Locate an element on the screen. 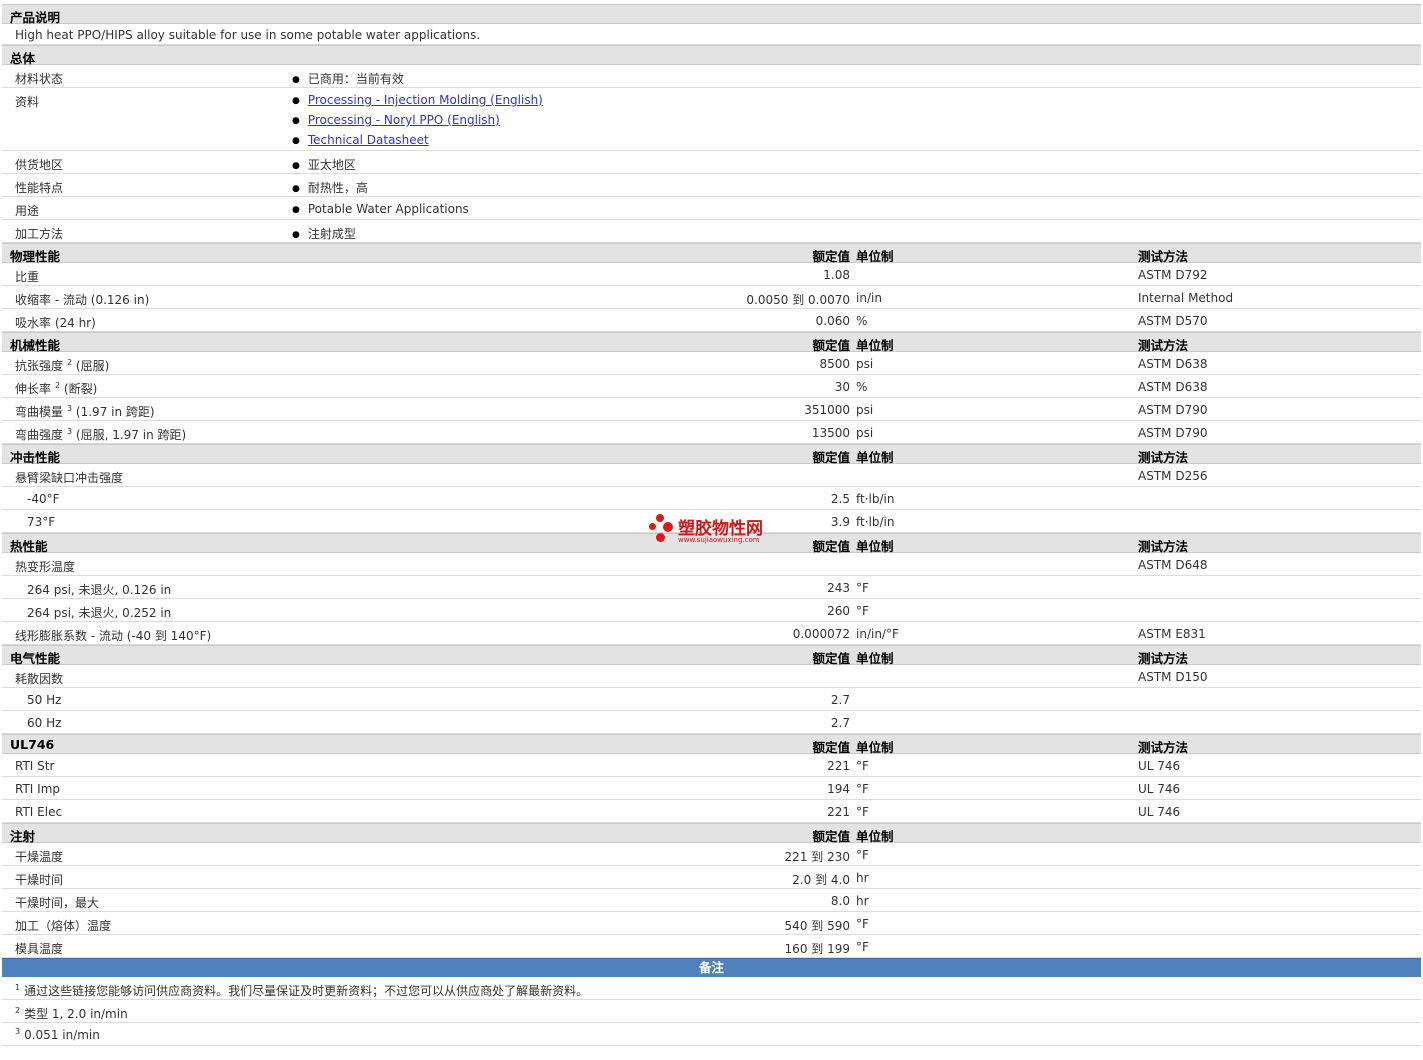 The height and width of the screenshot is (1060, 1423). property-label: 模具温度 is located at coordinates (39, 948).